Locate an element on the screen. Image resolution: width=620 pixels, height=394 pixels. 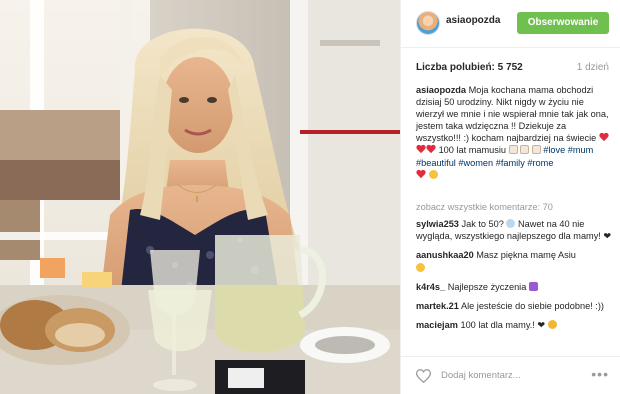
likes-row: Liczba polubień: 5 752 1 dzień is located at coordinates (512, 69).